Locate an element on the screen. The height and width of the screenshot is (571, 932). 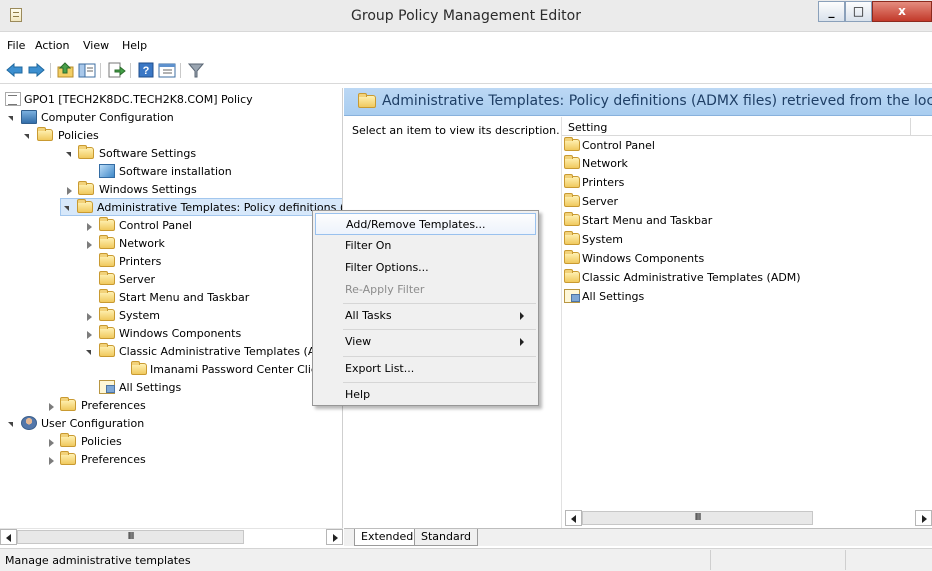
details-horizontal-scrollbar: III is located at coordinates (748, 518).